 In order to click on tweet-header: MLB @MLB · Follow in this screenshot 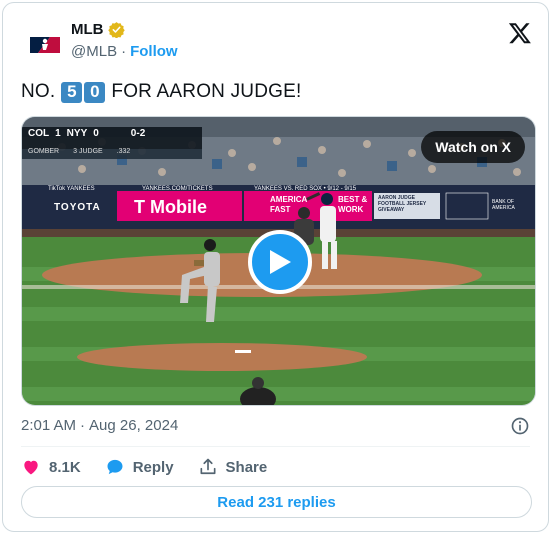, I will do `click(276, 43)`.